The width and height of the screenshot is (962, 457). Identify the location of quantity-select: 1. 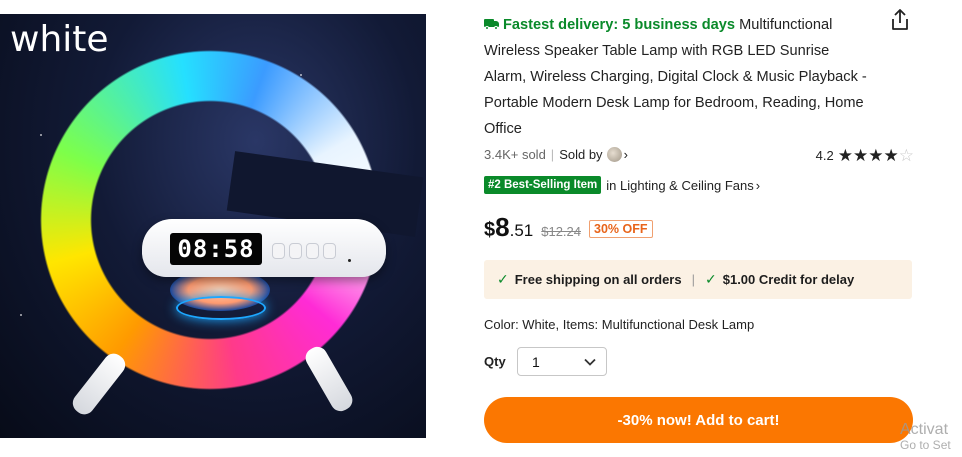
(562, 361).